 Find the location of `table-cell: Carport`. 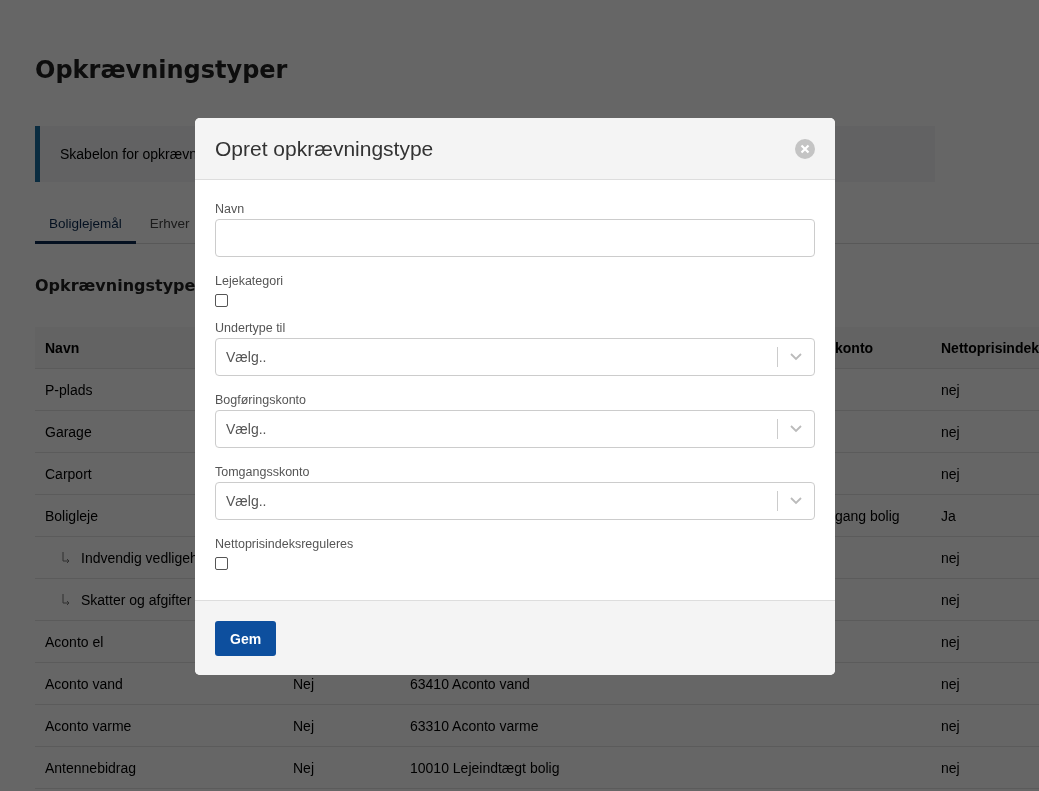

table-cell: Carport is located at coordinates (68, 473).